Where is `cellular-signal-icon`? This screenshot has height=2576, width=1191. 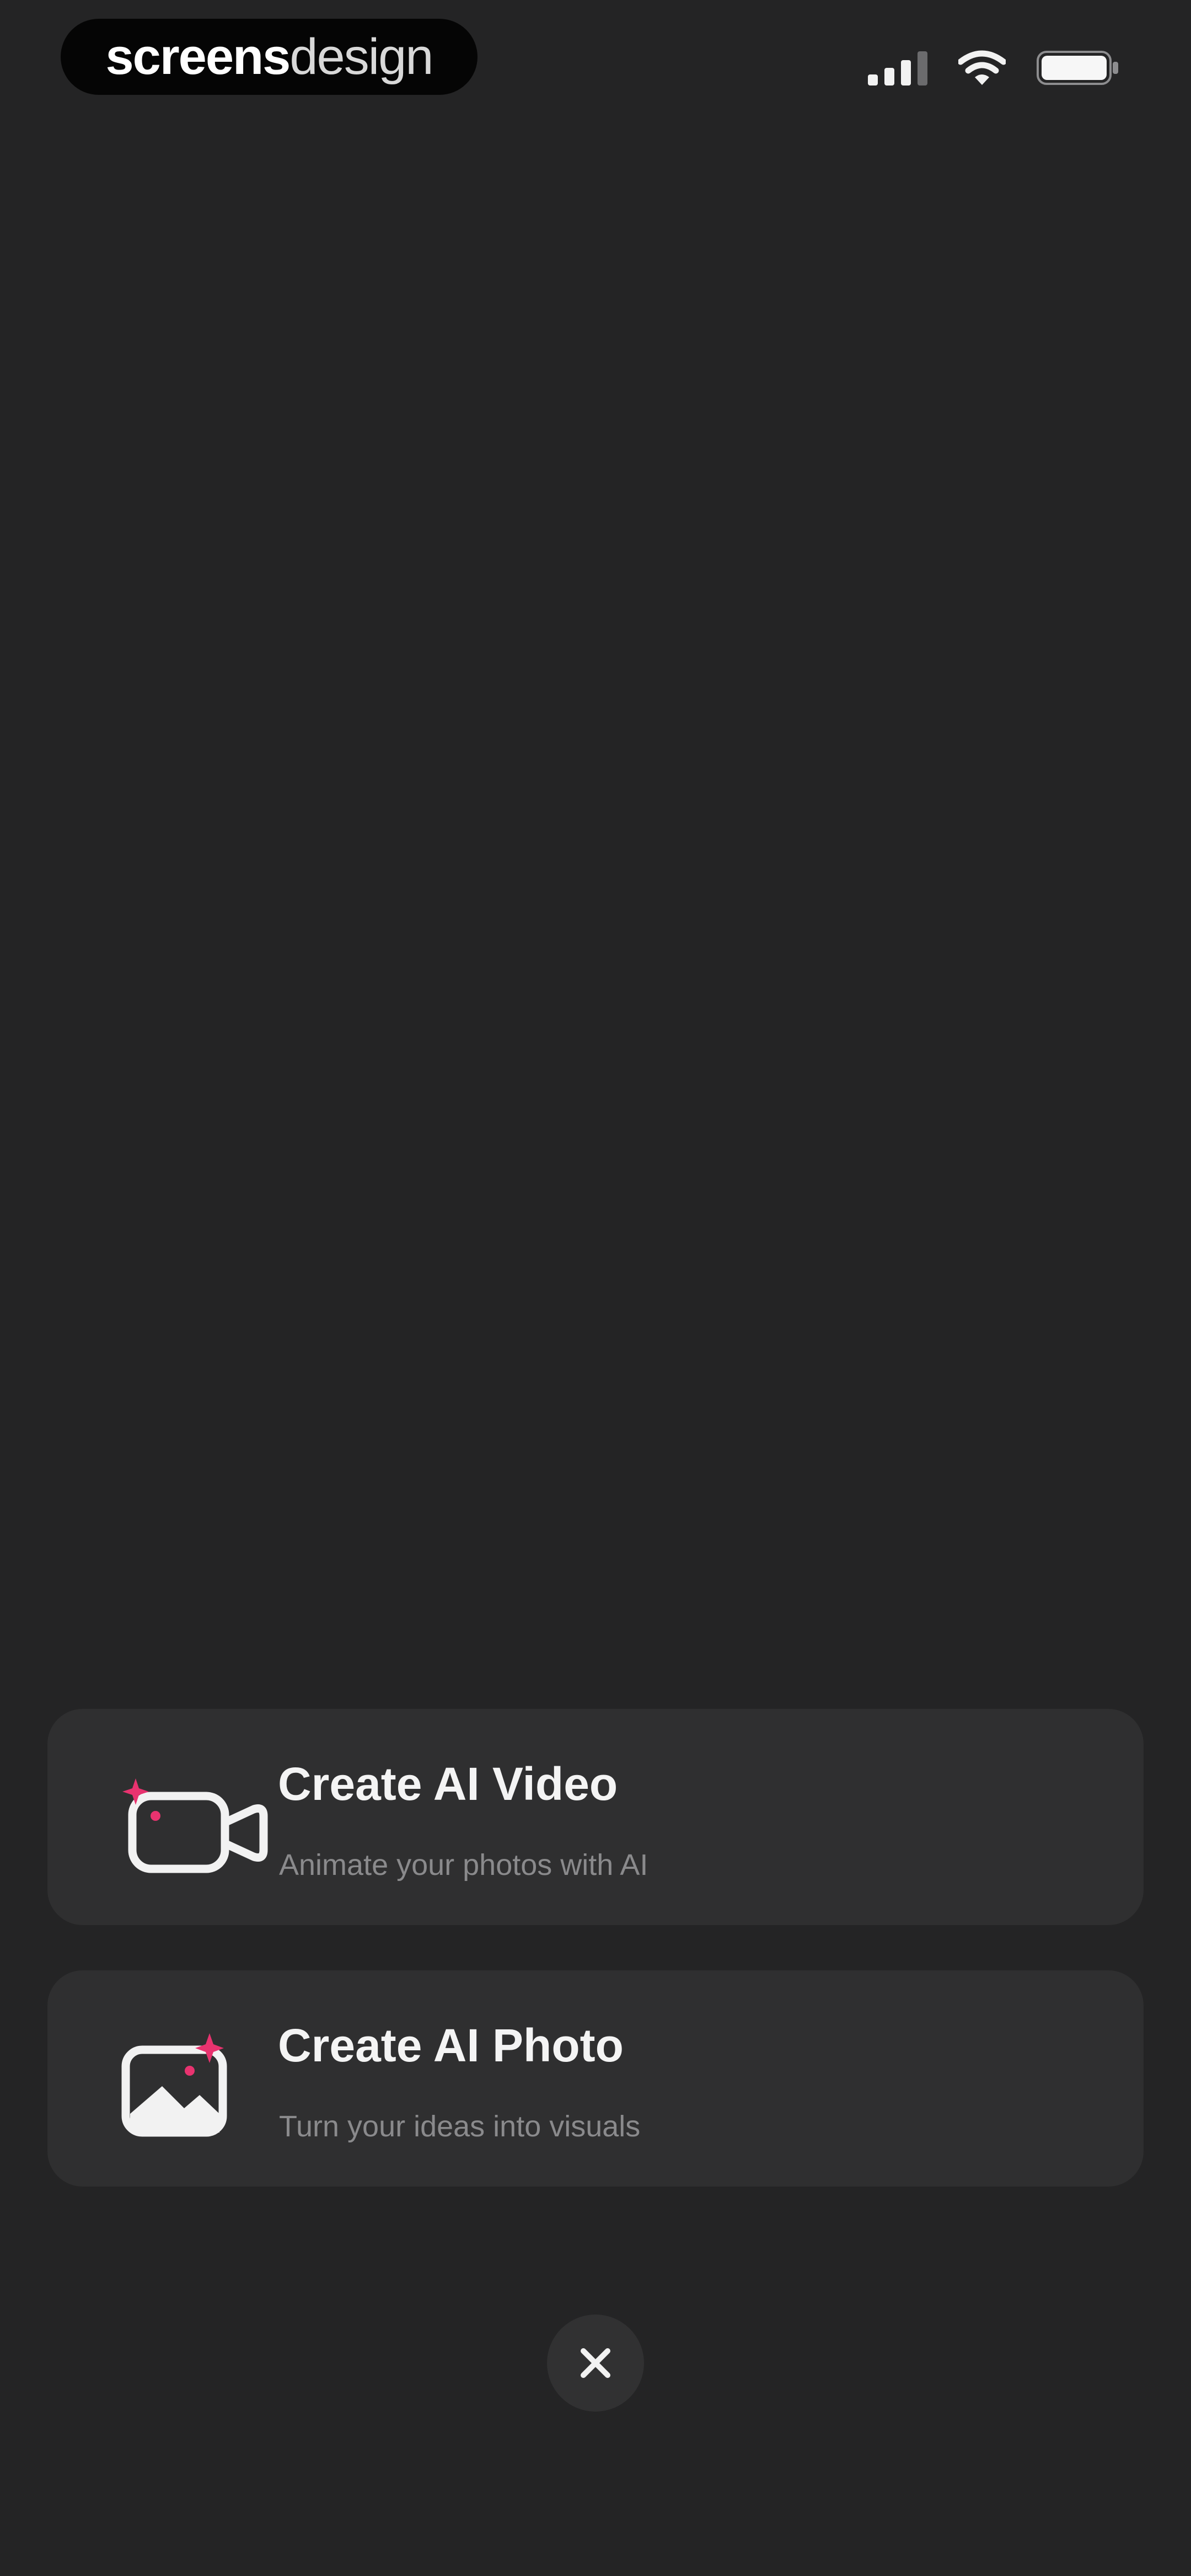 cellular-signal-icon is located at coordinates (898, 68).